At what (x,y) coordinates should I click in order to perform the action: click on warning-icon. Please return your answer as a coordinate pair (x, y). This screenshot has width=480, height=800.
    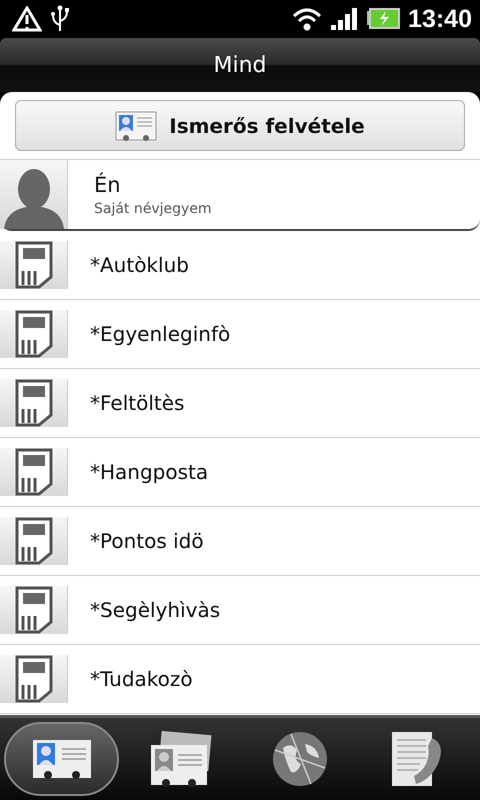
    Looking at the image, I should click on (27, 19).